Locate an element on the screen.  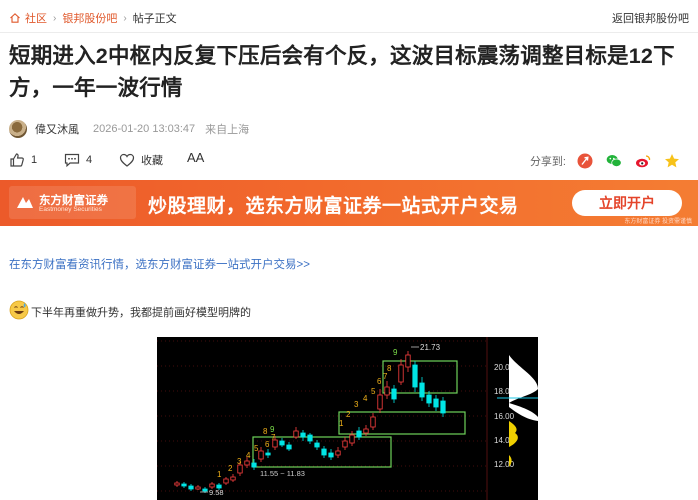
breadcrumb-current: 帖子正文 is located at coordinates (154, 19).